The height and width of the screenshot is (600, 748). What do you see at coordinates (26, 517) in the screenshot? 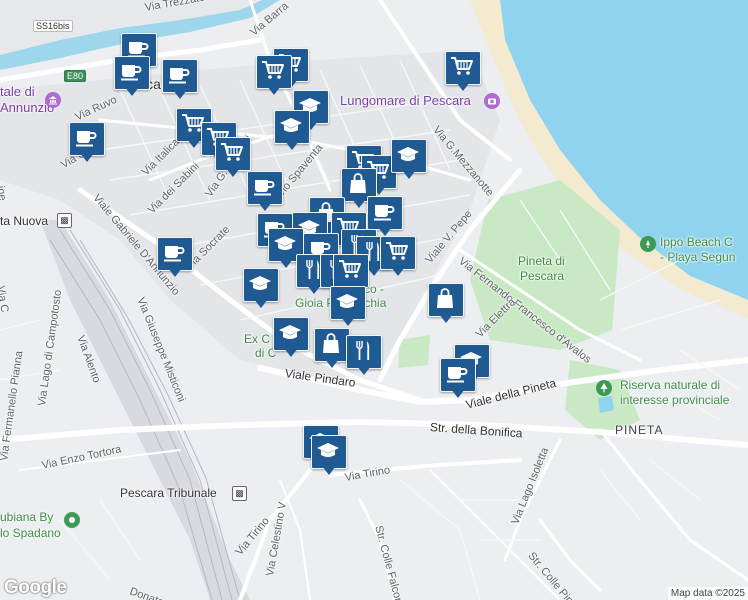
I see `poi-label: ubiana By` at bounding box center [26, 517].